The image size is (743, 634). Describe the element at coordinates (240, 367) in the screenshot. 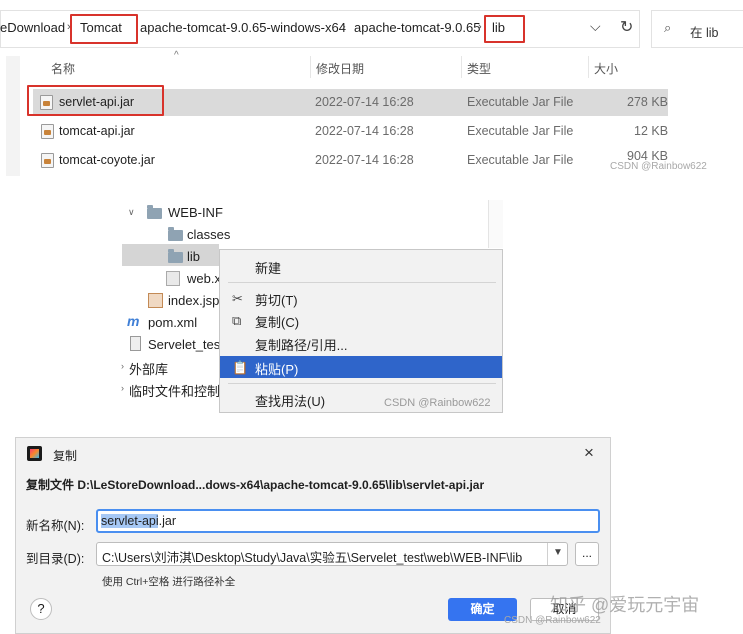

I see `clipboard-icon: 📋` at that location.